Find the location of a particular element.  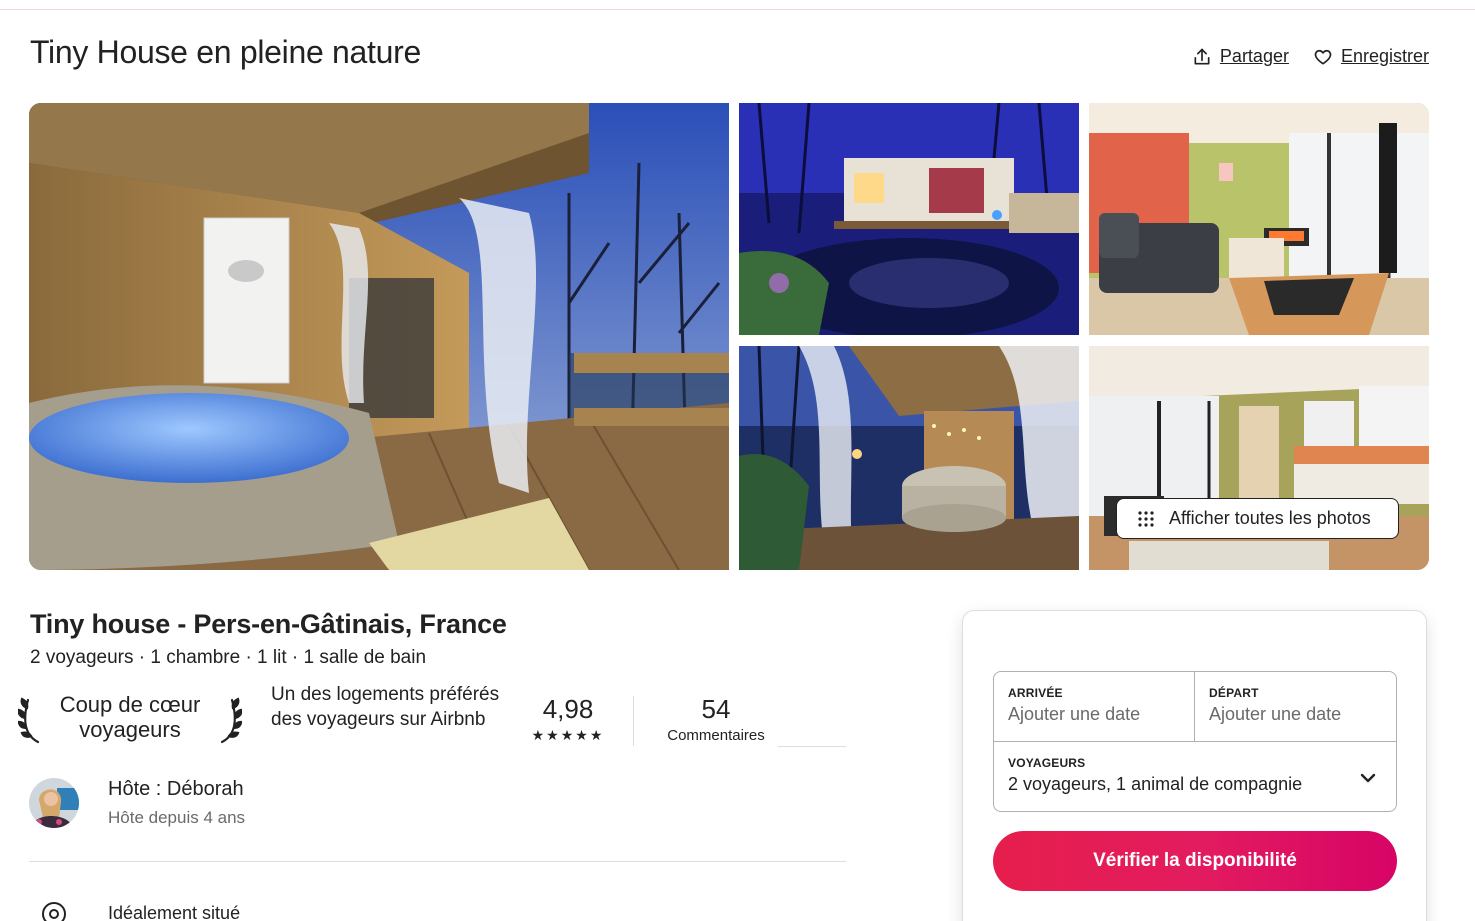

save-button: Enregistrer is located at coordinates (1371, 56).